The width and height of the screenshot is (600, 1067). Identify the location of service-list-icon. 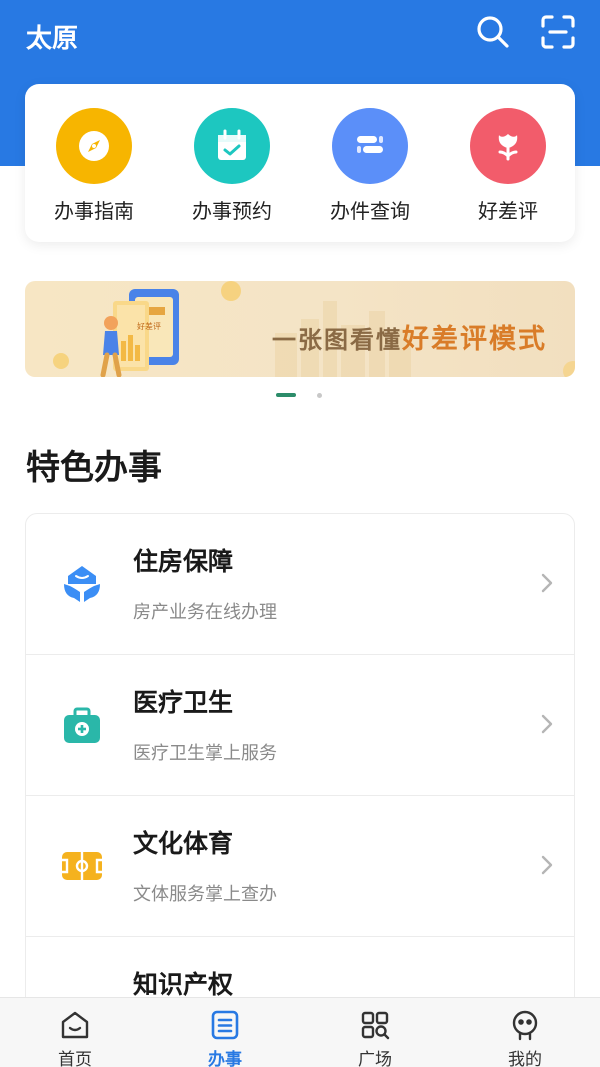
(225, 1025).